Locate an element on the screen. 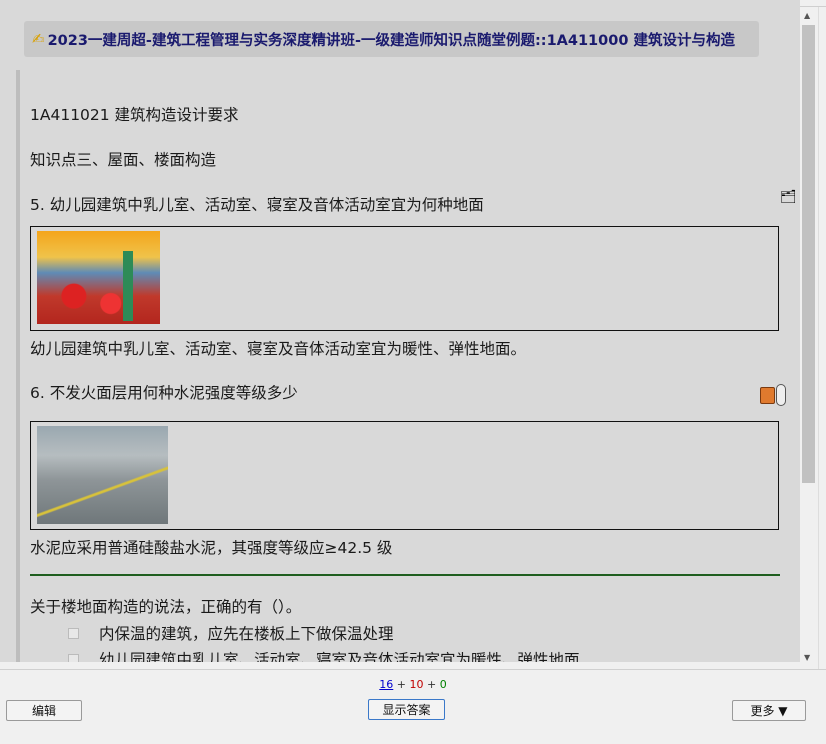 The height and width of the screenshot is (744, 826). toggle-icon is located at coordinates (781, 395).